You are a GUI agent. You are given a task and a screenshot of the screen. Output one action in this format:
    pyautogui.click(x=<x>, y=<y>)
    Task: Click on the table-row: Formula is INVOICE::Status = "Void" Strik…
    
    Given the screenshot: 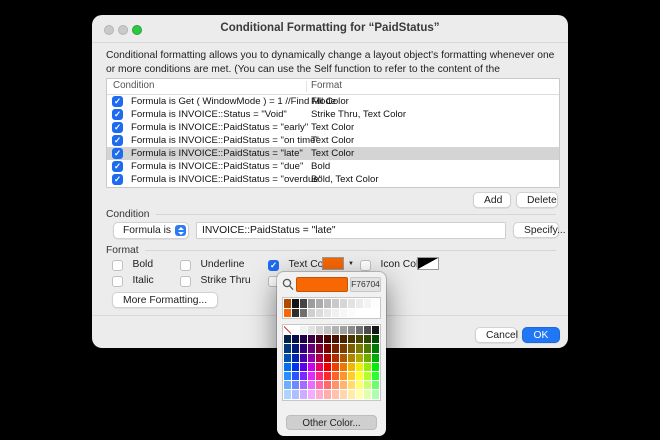 What is the action you would take?
    pyautogui.click(x=333, y=114)
    